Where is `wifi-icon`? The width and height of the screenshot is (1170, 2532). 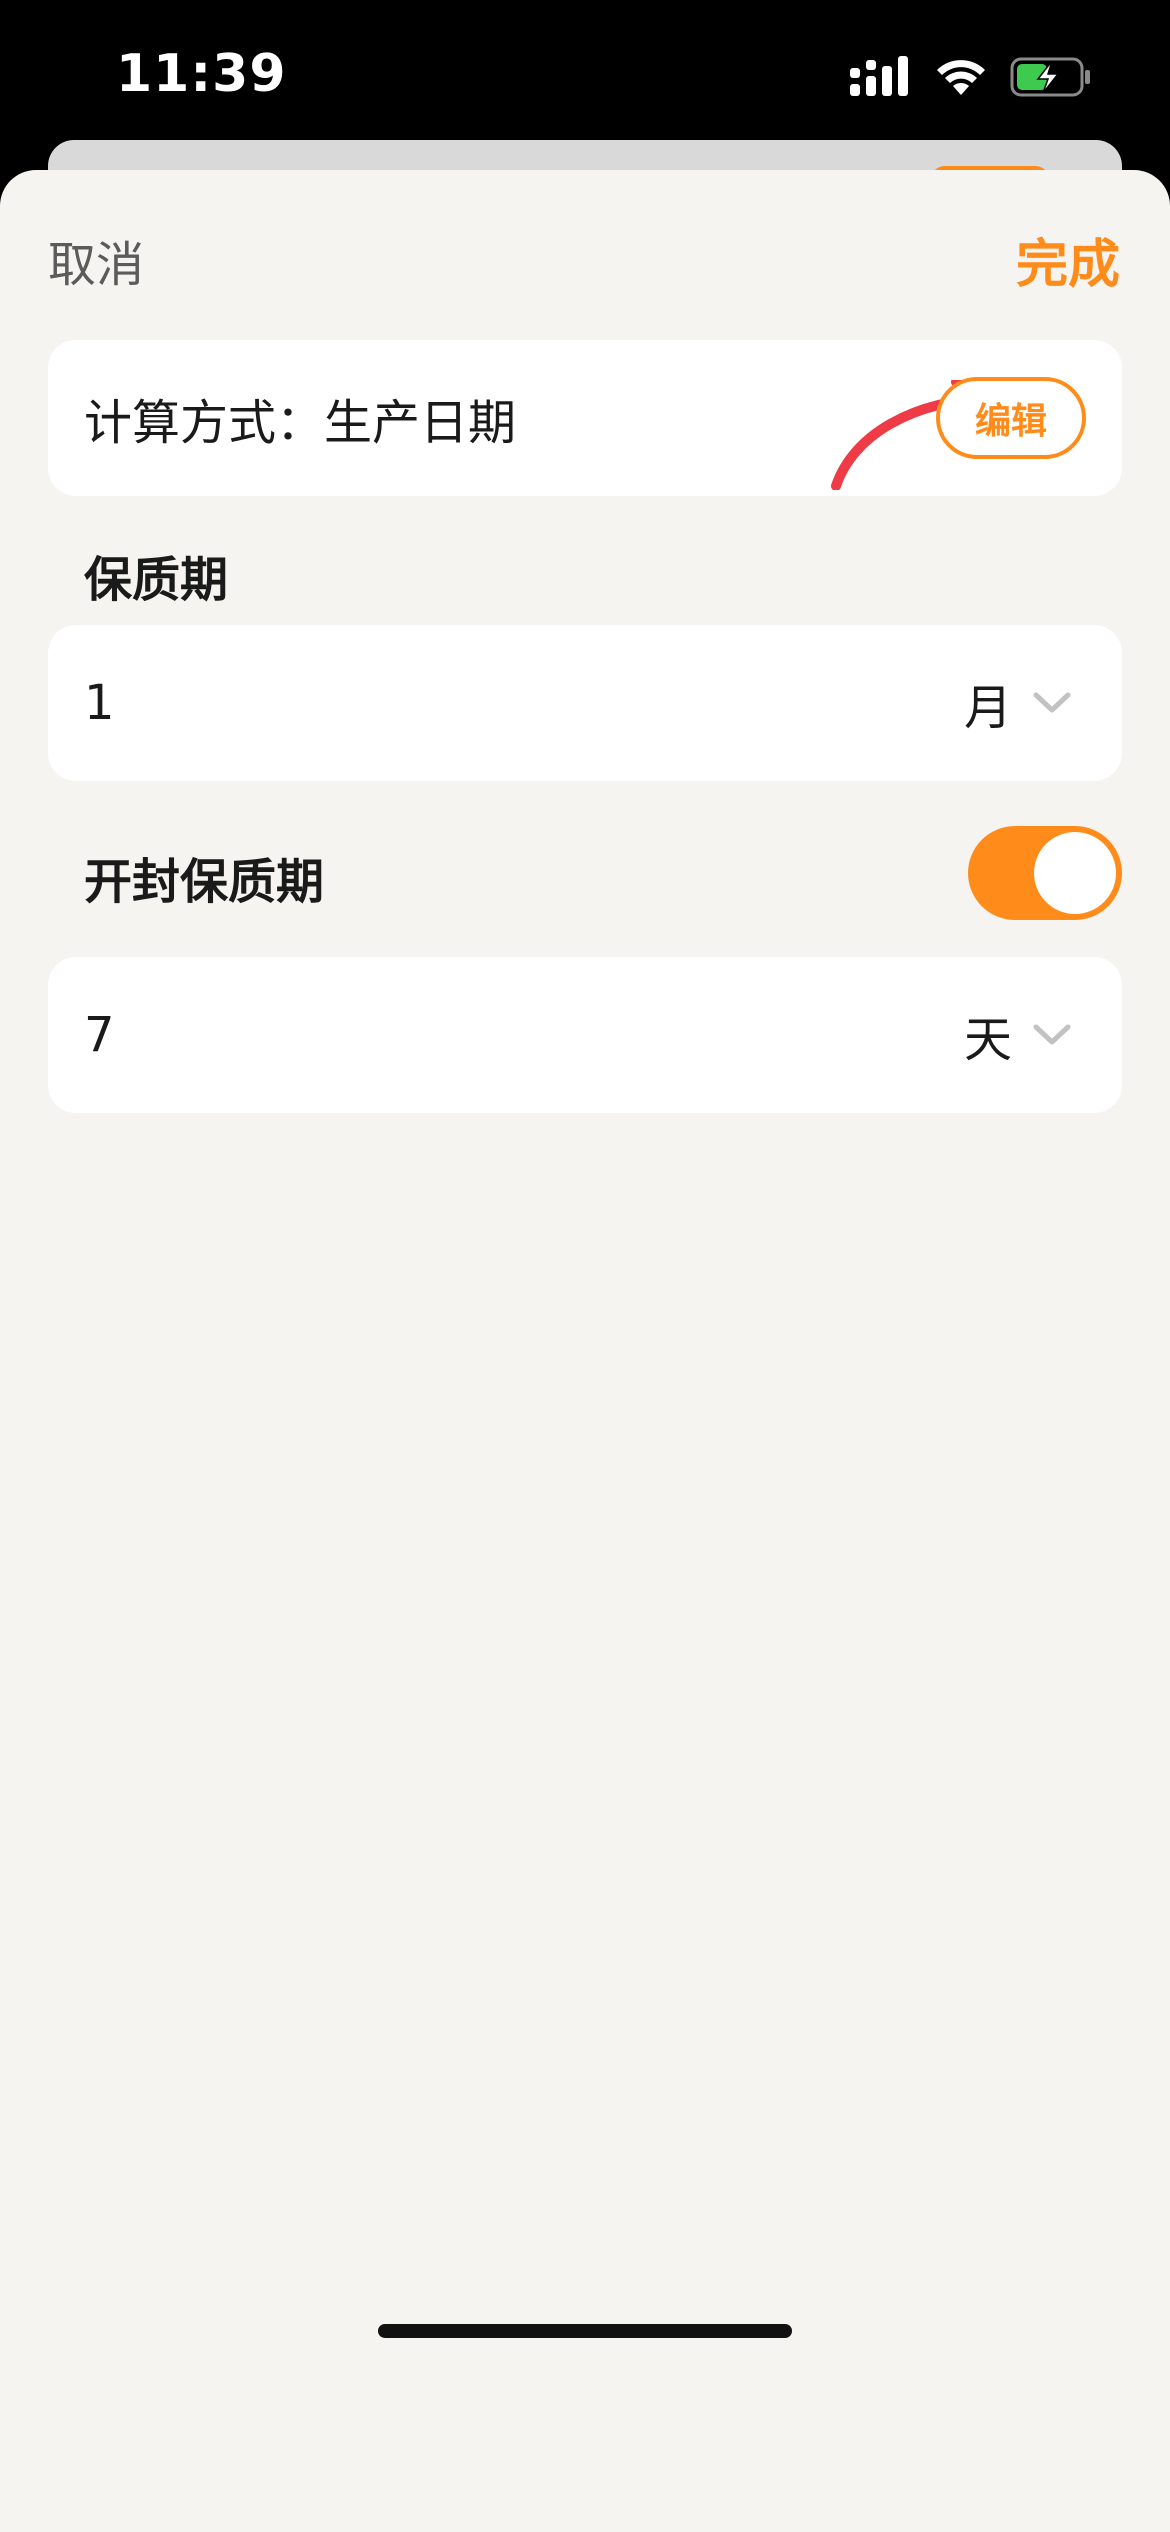 wifi-icon is located at coordinates (961, 77).